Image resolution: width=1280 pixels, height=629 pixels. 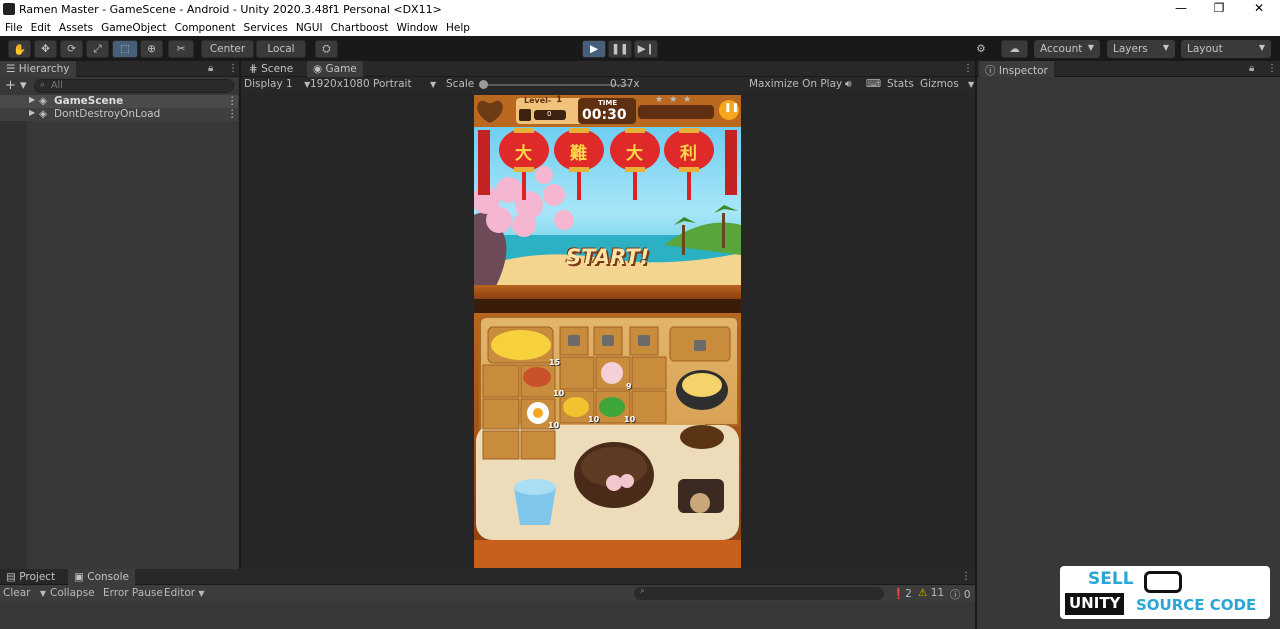 I want to click on cloud-icon: ☁, so click(x=1014, y=49).